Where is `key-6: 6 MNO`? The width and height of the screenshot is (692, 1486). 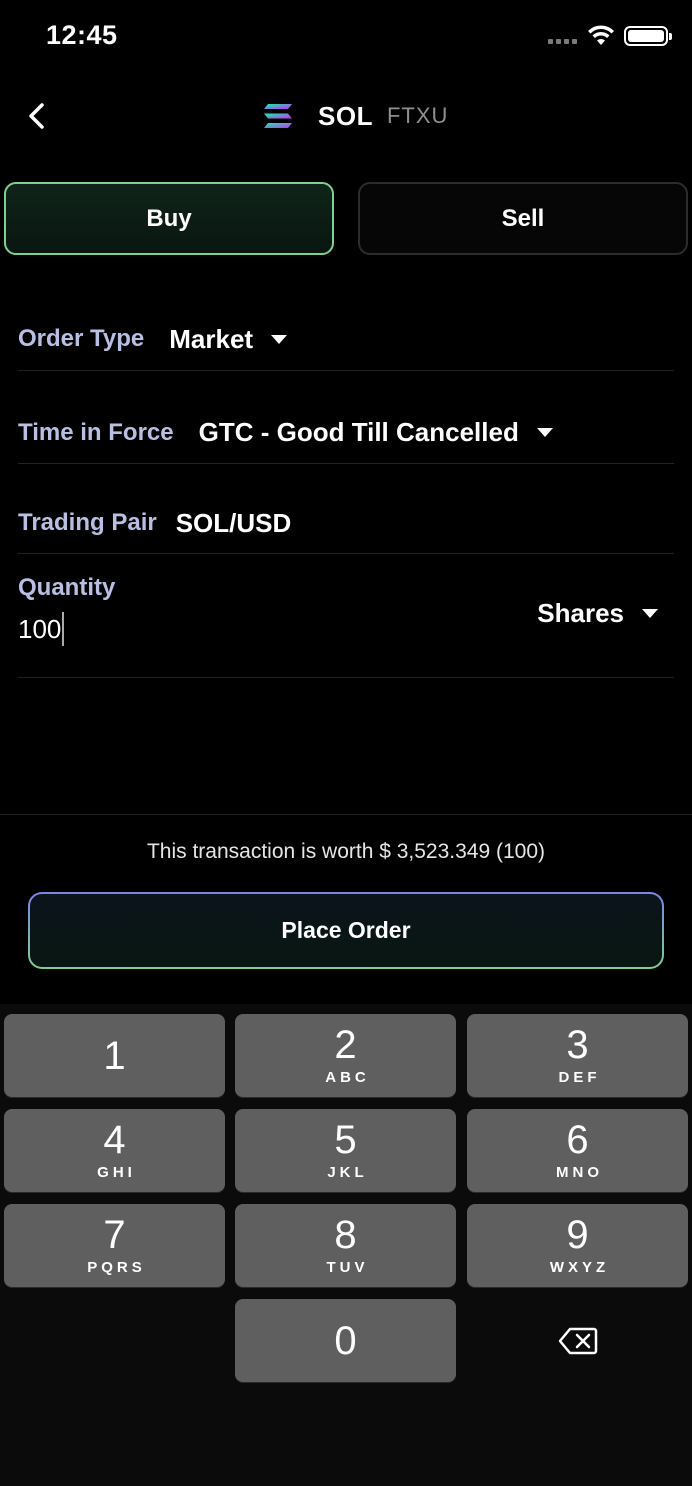
key-6: 6 MNO is located at coordinates (577, 1150).